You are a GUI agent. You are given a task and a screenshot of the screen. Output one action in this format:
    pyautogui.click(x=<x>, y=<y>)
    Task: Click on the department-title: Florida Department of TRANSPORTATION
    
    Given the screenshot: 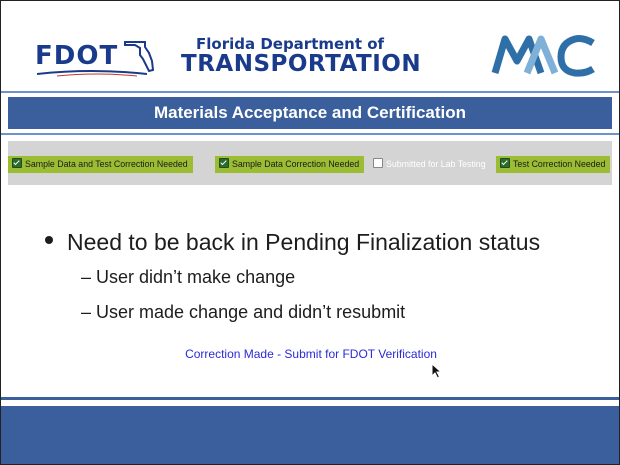 What is the action you would take?
    pyautogui.click(x=311, y=56)
    